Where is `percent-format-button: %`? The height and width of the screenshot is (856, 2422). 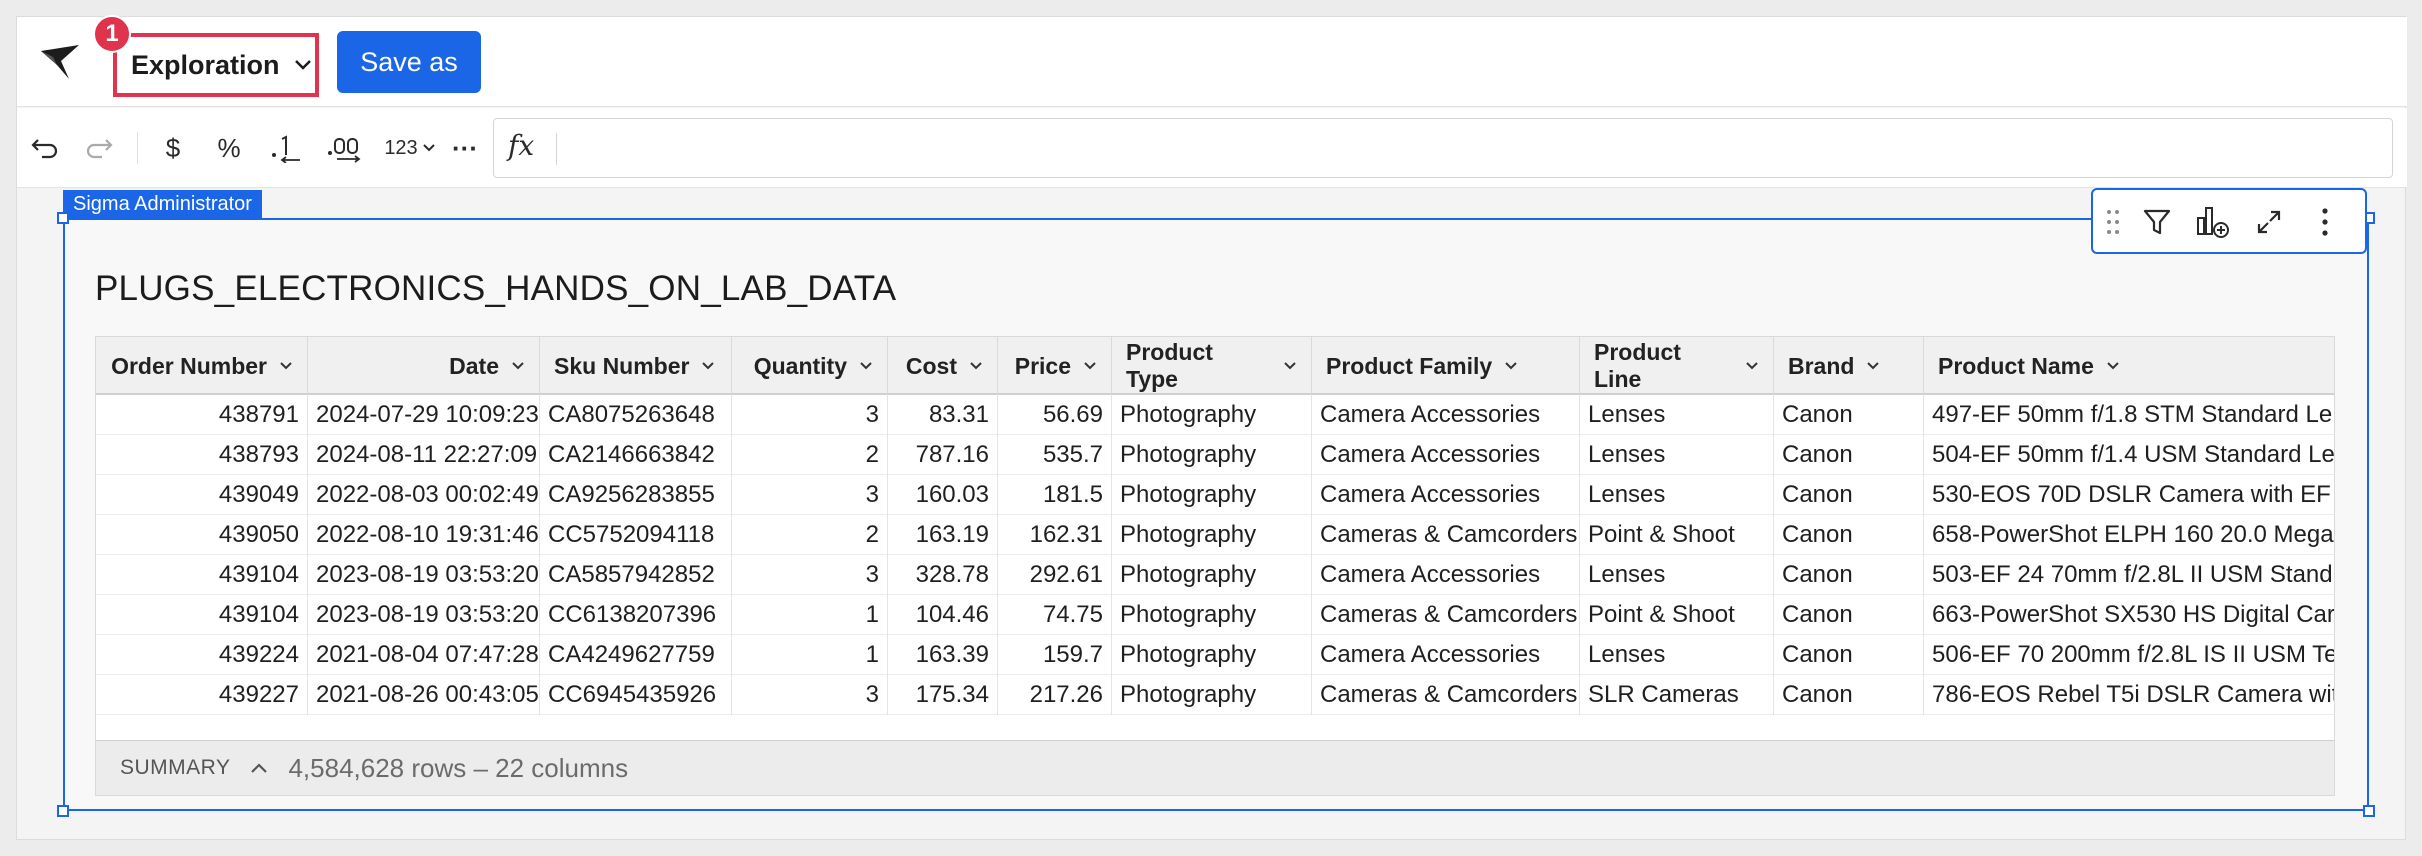
percent-format-button: % is located at coordinates (229, 148).